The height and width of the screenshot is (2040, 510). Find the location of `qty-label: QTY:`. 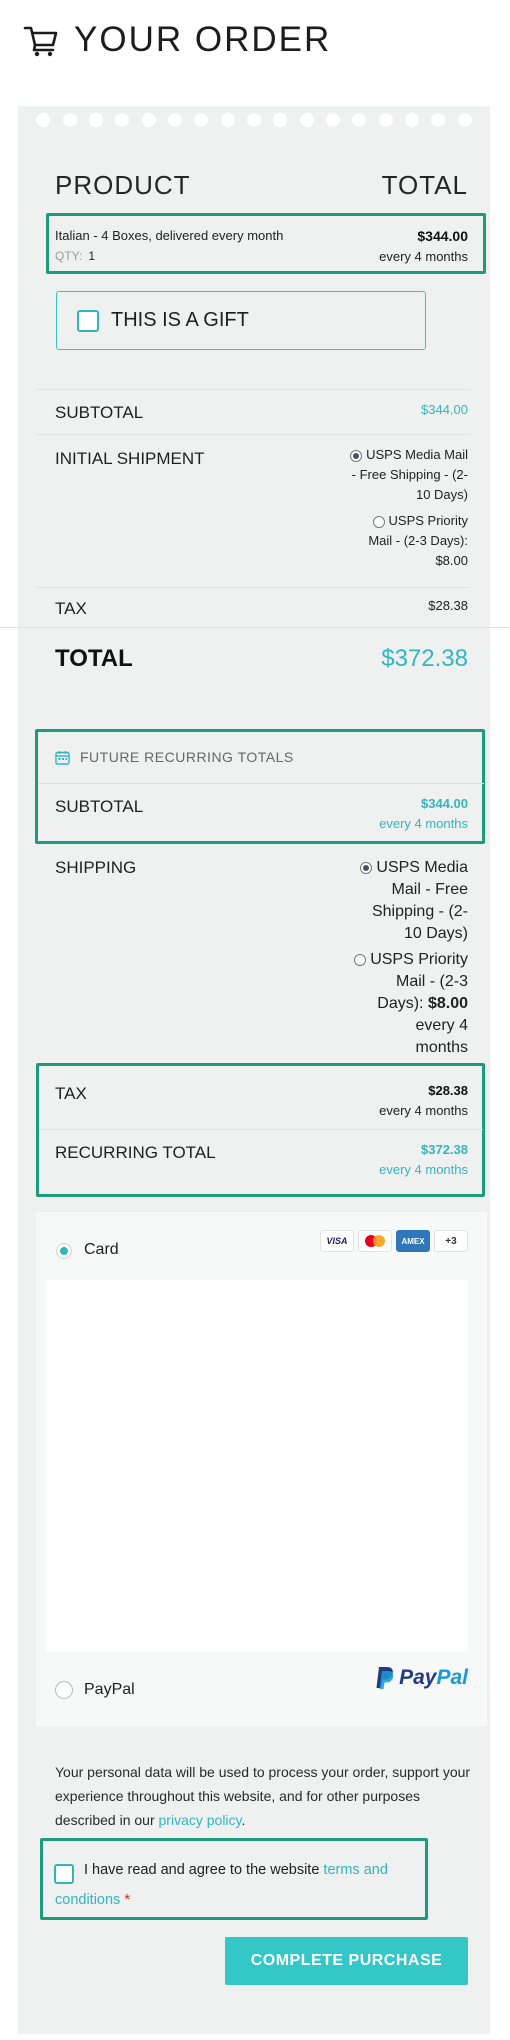

qty-label: QTY: is located at coordinates (69, 256).